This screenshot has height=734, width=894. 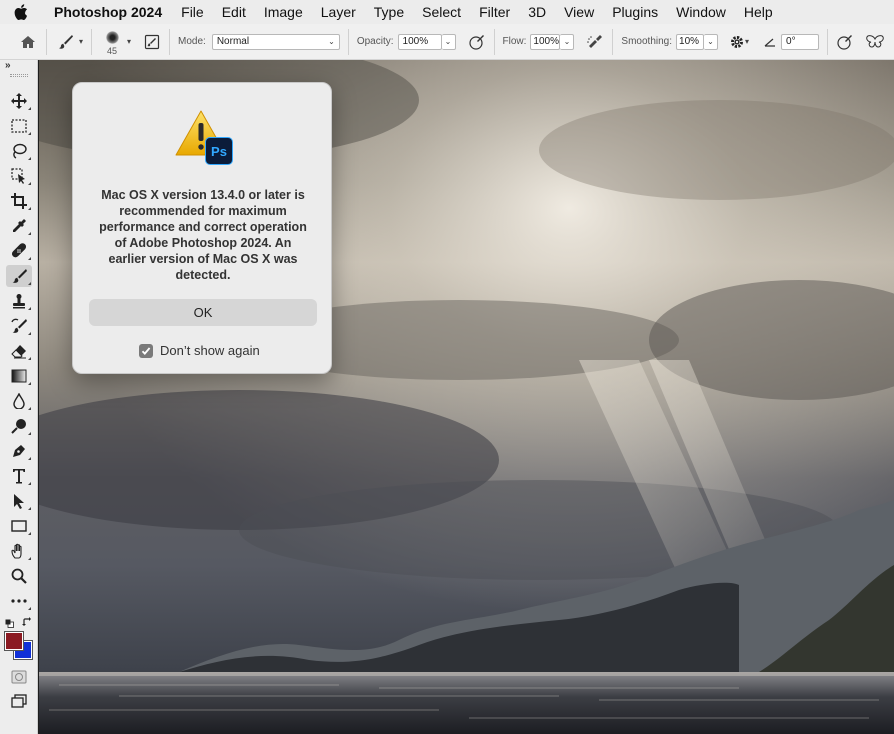 What do you see at coordinates (375, 41) in the screenshot?
I see `opacity-label: Opacity:` at bounding box center [375, 41].